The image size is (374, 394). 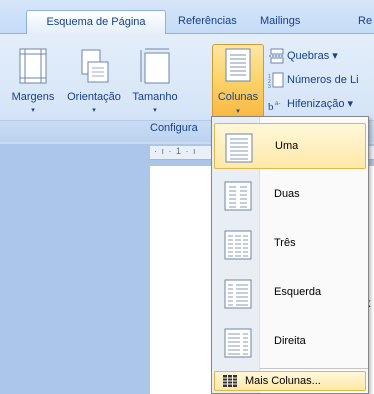 I want to click on svg-text: a-, so click(x=277, y=104).